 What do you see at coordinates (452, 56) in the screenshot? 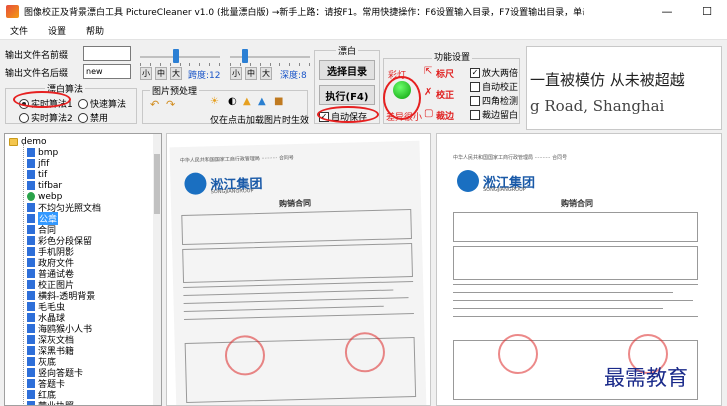
I see `function-title: 功能设置` at bounding box center [452, 56].